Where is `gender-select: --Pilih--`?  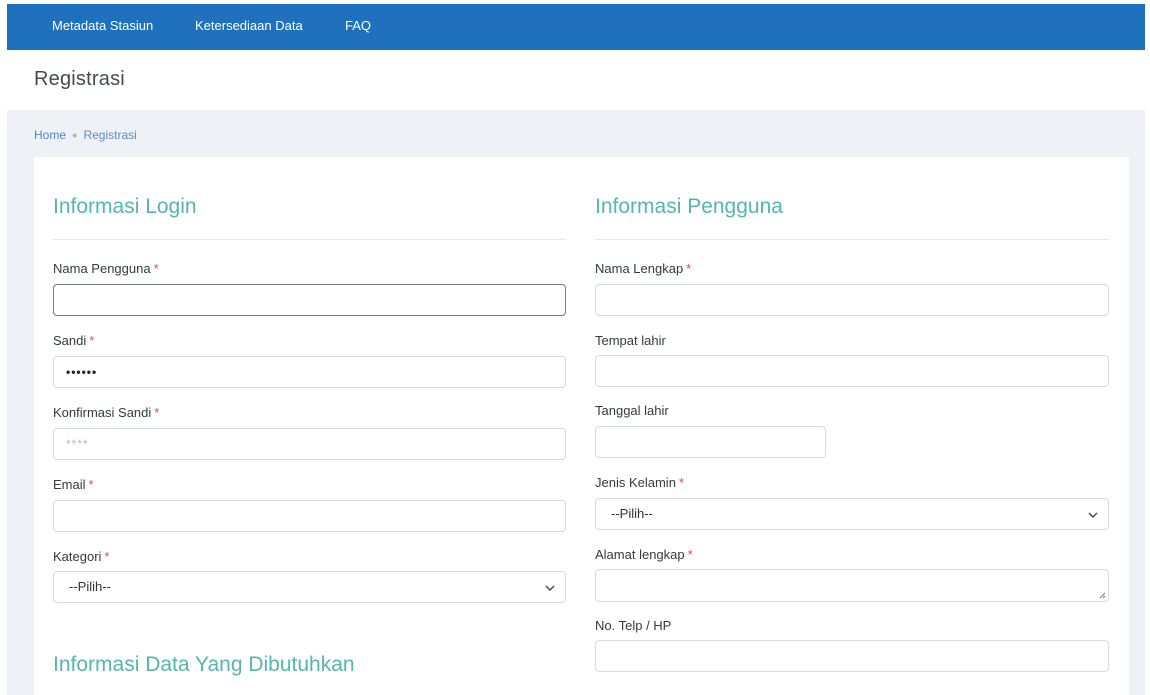
gender-select: --Pilih-- is located at coordinates (852, 514).